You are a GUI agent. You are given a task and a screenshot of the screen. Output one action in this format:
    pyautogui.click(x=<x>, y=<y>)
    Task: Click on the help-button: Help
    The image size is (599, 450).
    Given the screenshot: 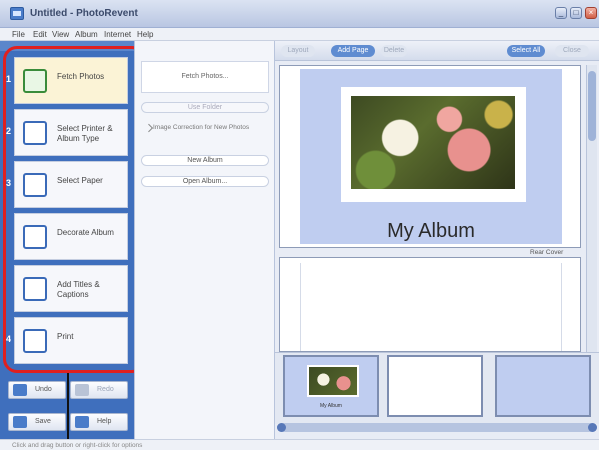 What is the action you would take?
    pyautogui.click(x=99, y=422)
    